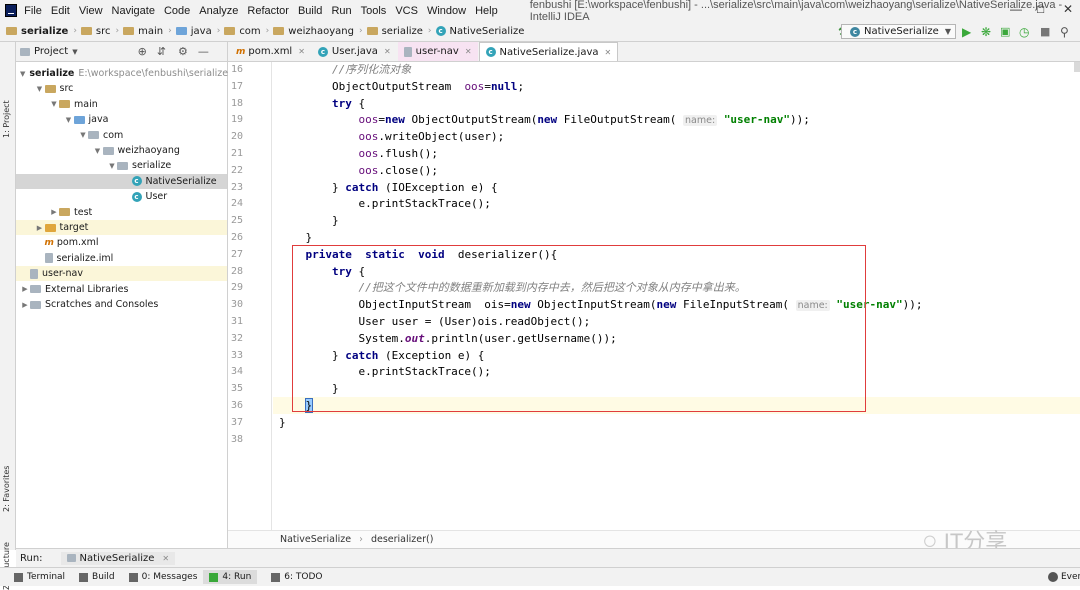 The image size is (1080, 590). What do you see at coordinates (121, 165) in the screenshot?
I see `tree-item-serialize: ▼ serialize` at bounding box center [121, 165].